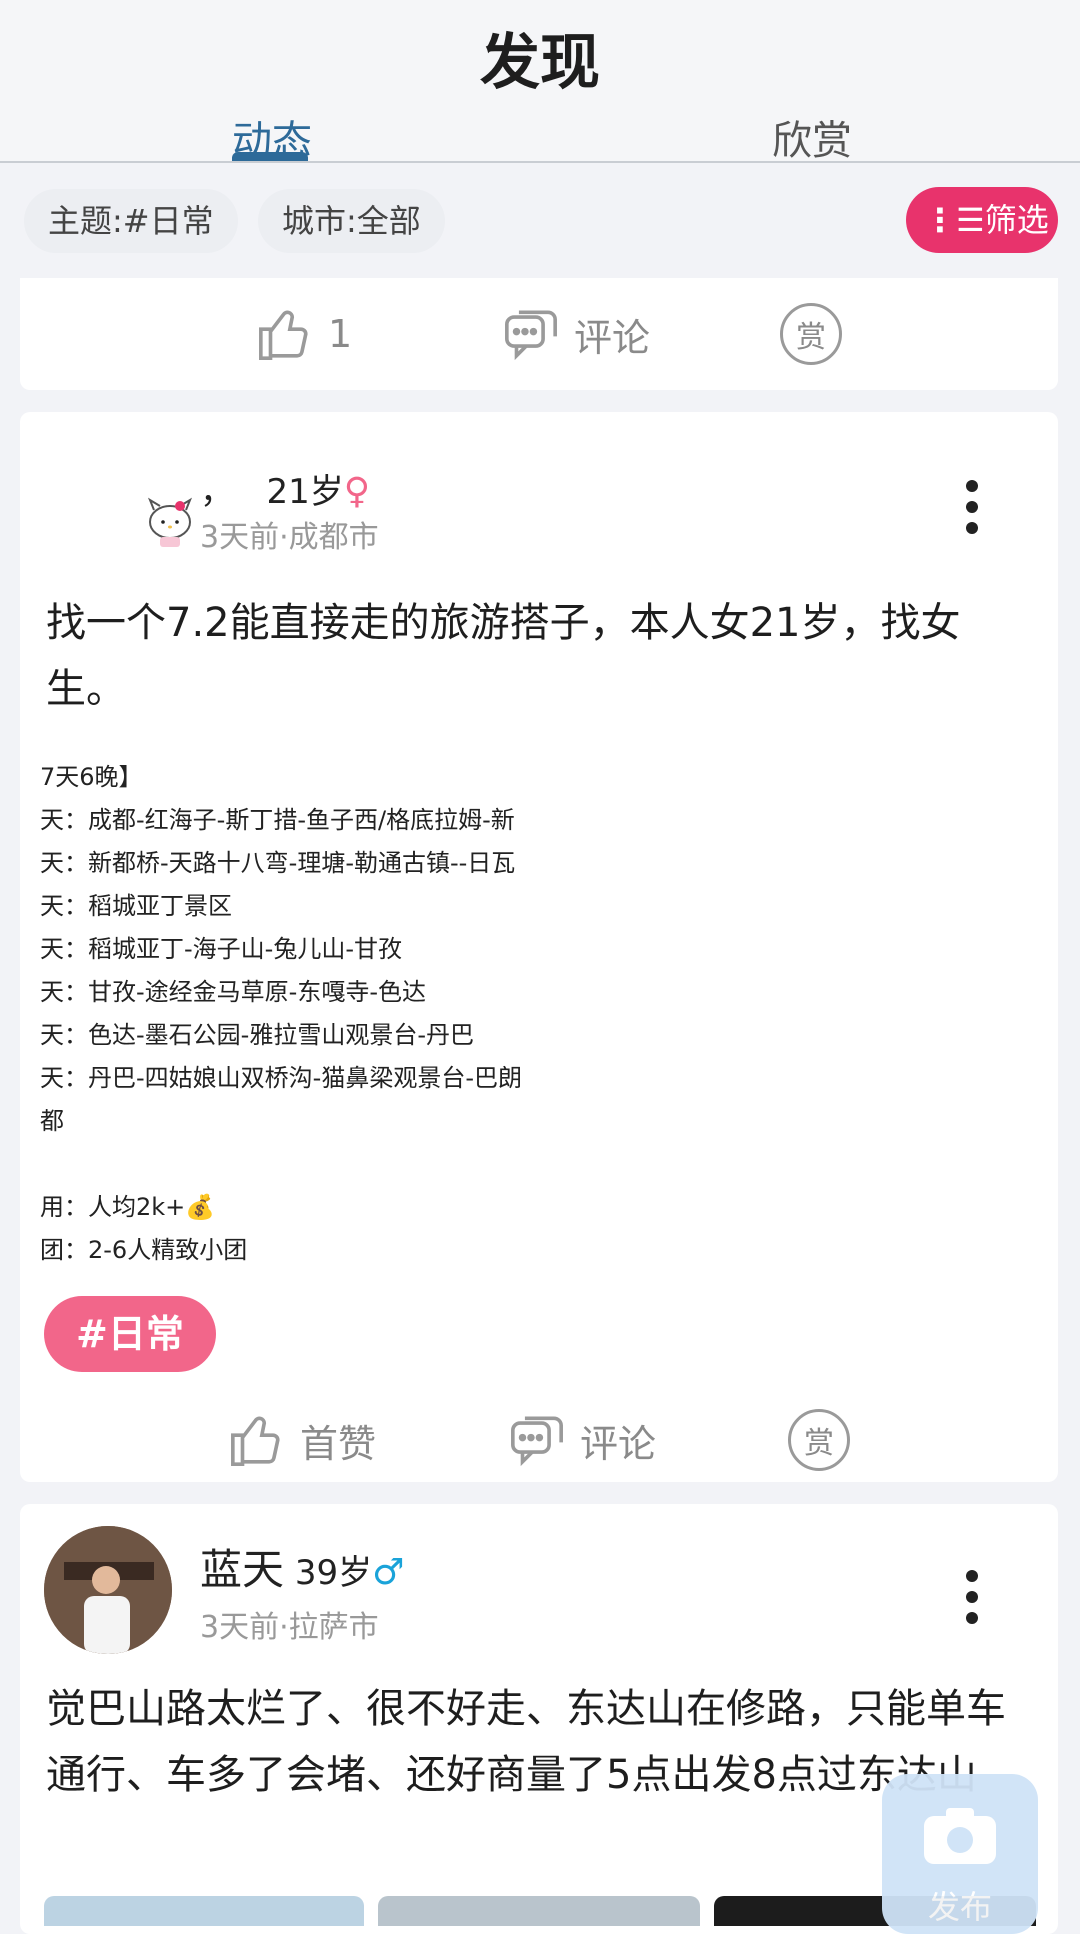 Image resolution: width=1080 pixels, height=1934 pixels. Describe the element at coordinates (351, 221) in the screenshot. I see `city-filter-chip: 城市:全部` at that location.